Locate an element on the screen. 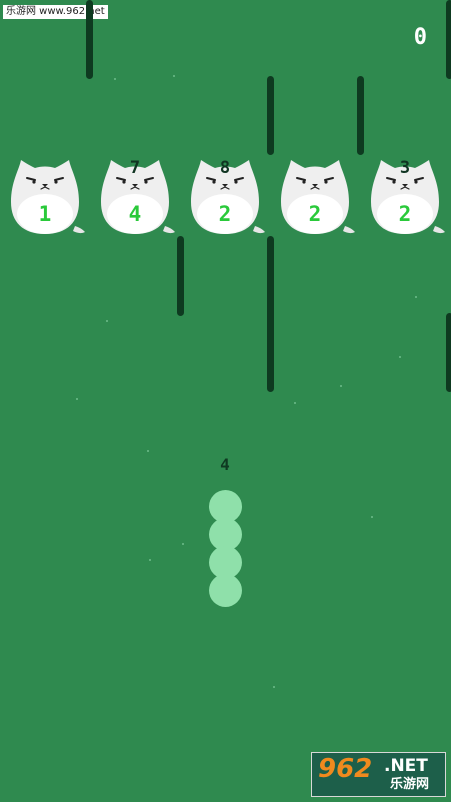 The height and width of the screenshot is (802, 451). block-hp-label: 4 is located at coordinates (135, 214).